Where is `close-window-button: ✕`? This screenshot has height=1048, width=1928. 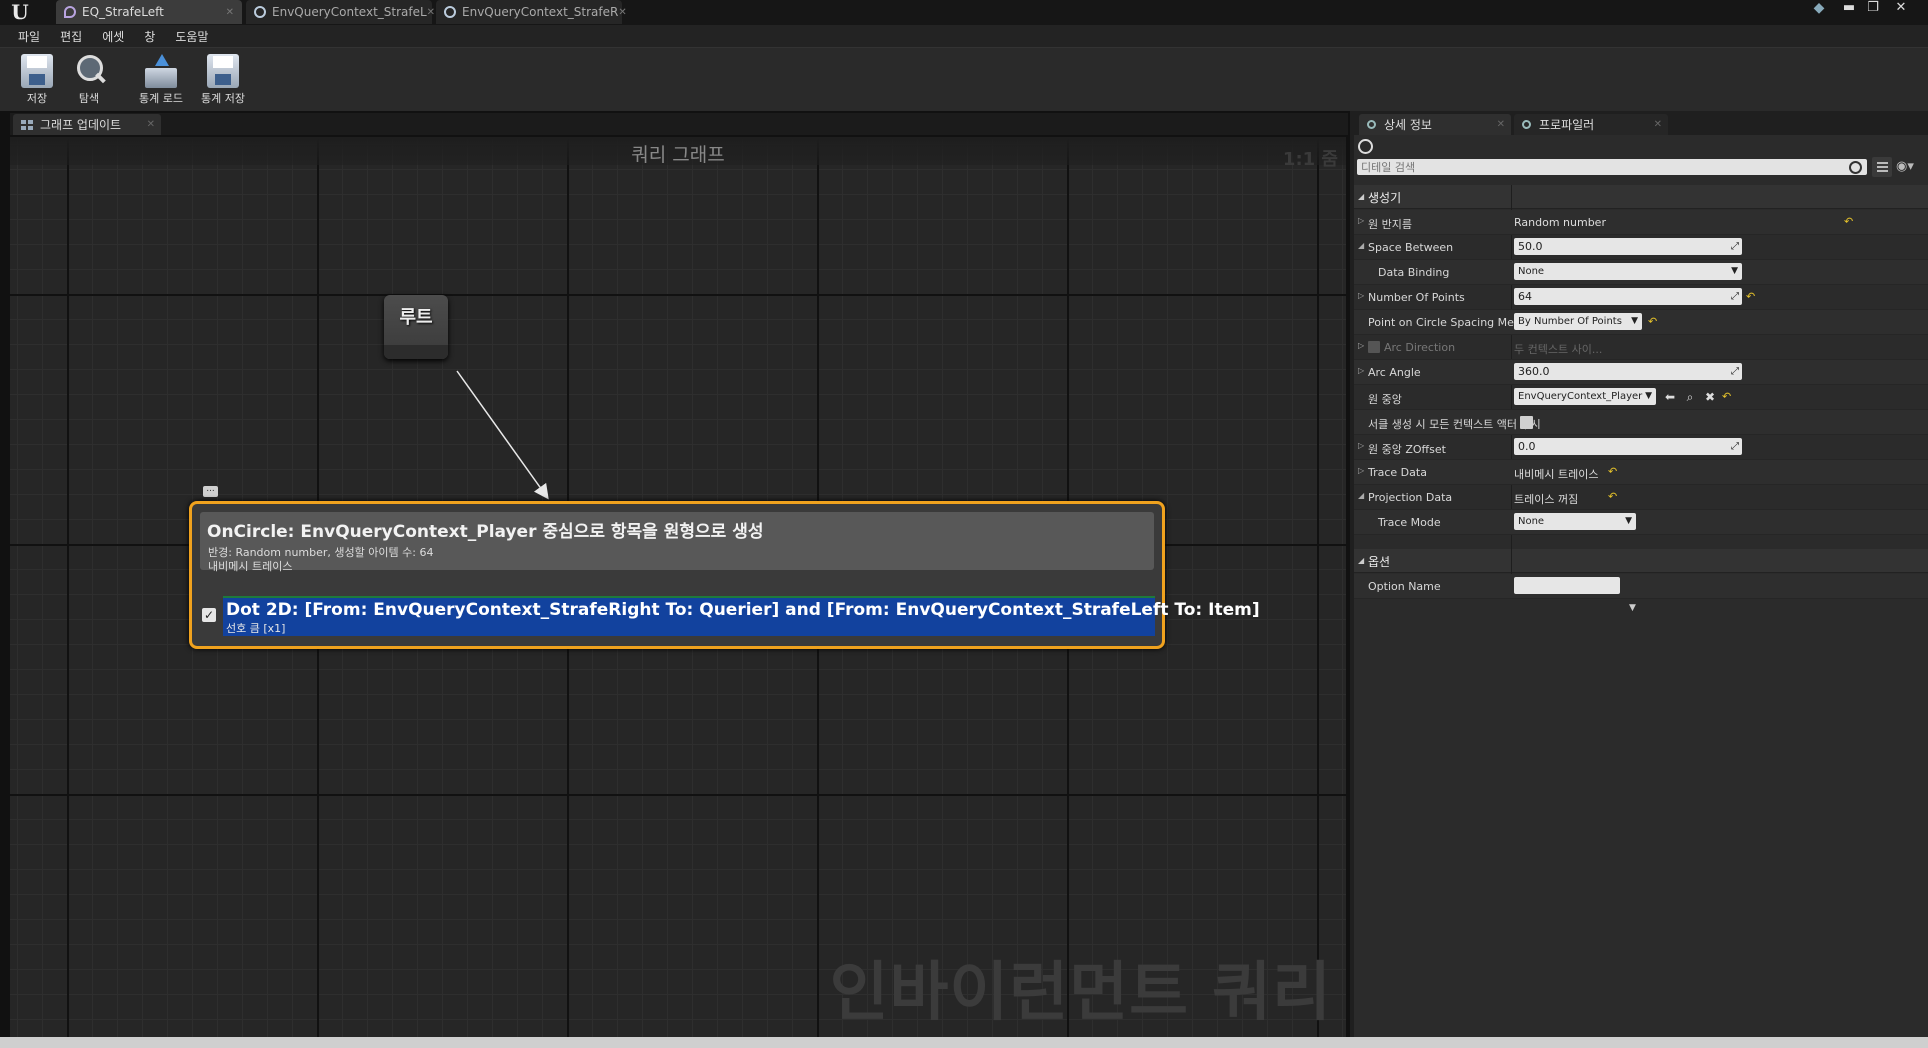
close-window-button: ✕ is located at coordinates (1901, 9).